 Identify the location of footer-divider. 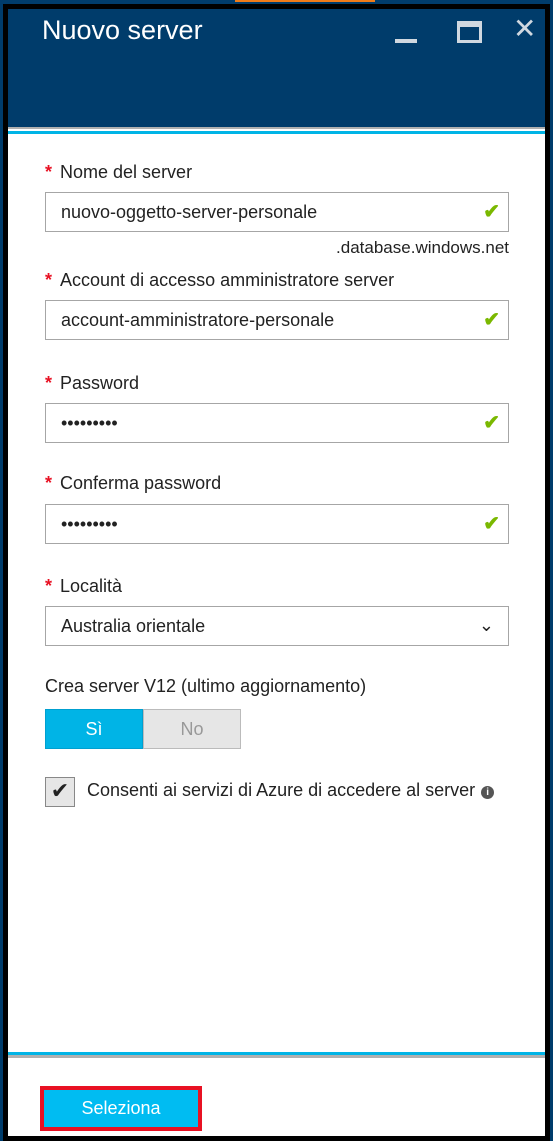
(276, 1056).